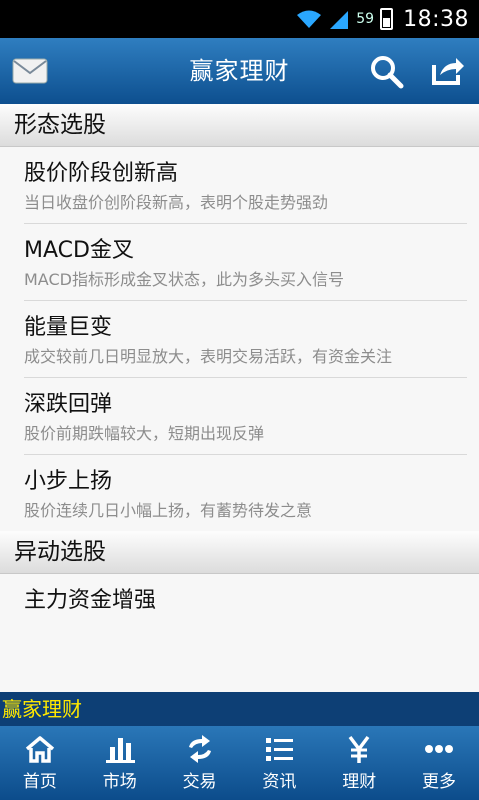  I want to click on yen-icon, so click(359, 749).